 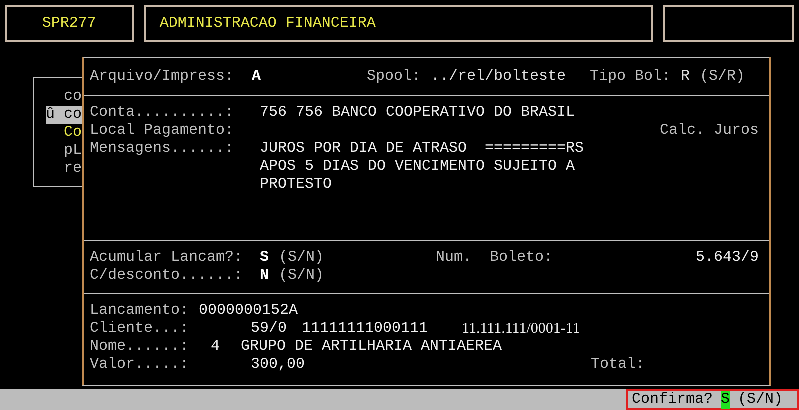 What do you see at coordinates (725, 399) in the screenshot?
I see `confirm-answer-field: S` at bounding box center [725, 399].